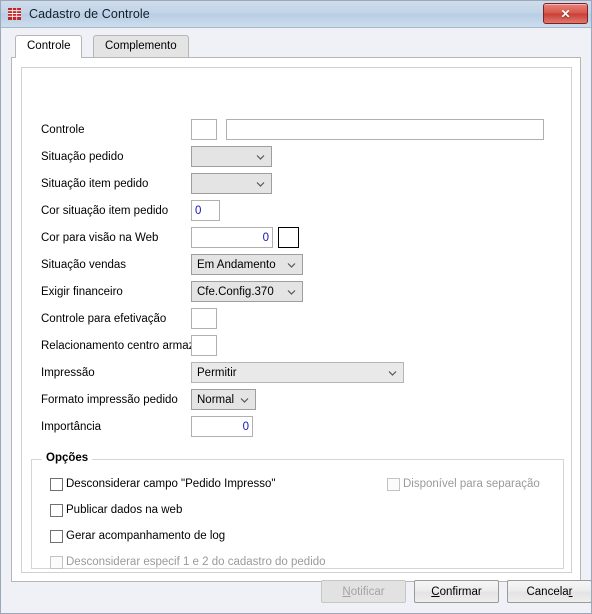 The height and width of the screenshot is (614, 592). I want to click on close-button: ✕, so click(565, 13).